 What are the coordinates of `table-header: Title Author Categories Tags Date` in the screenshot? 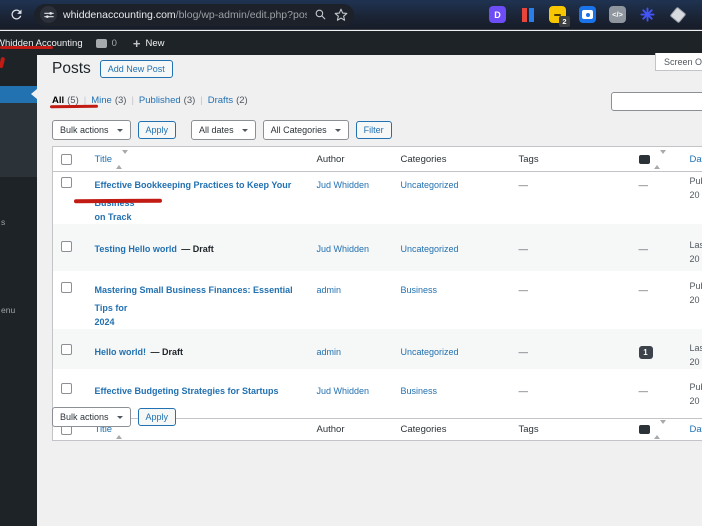 It's located at (377, 159).